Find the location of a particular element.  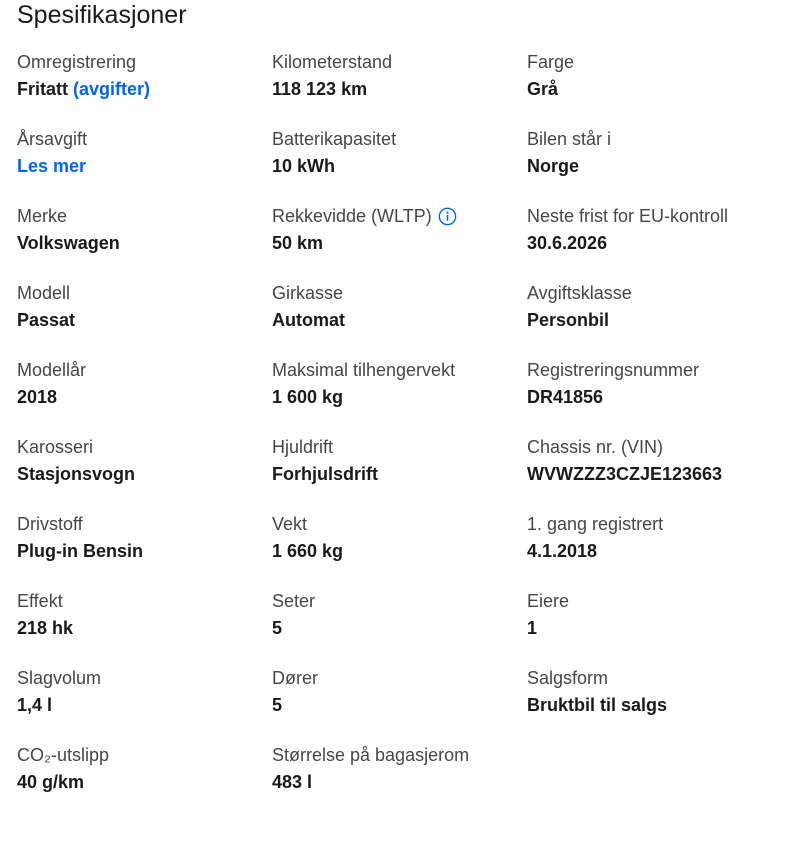

spec-label: Registreringsnummer is located at coordinates (613, 370).